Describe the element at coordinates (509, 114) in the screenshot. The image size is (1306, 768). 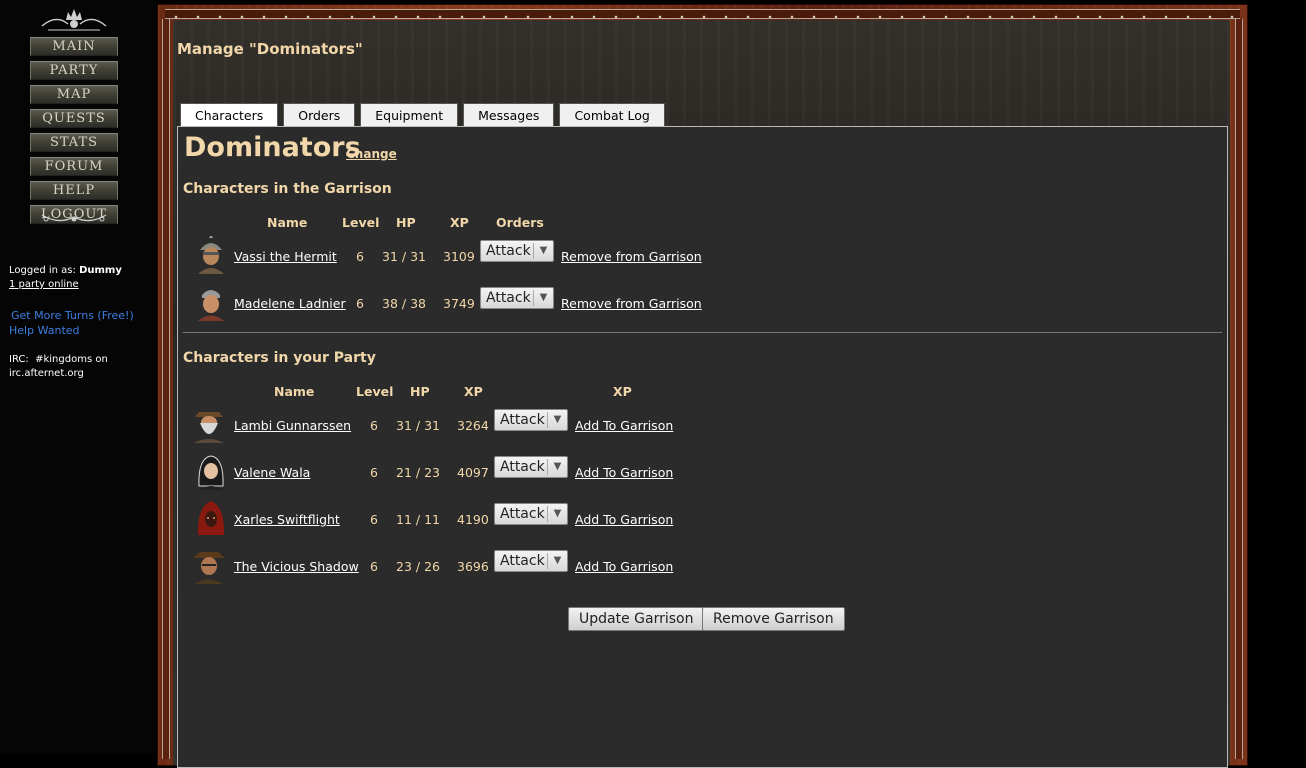
I see `tab-messages: Messages` at that location.